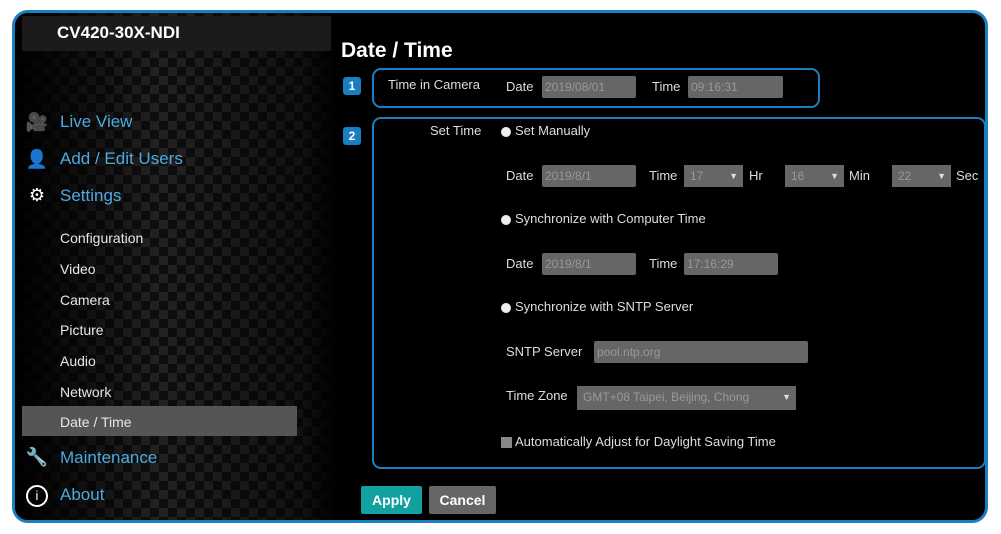  Describe the element at coordinates (456, 130) in the screenshot. I see `set-time-label: Set Time` at that location.